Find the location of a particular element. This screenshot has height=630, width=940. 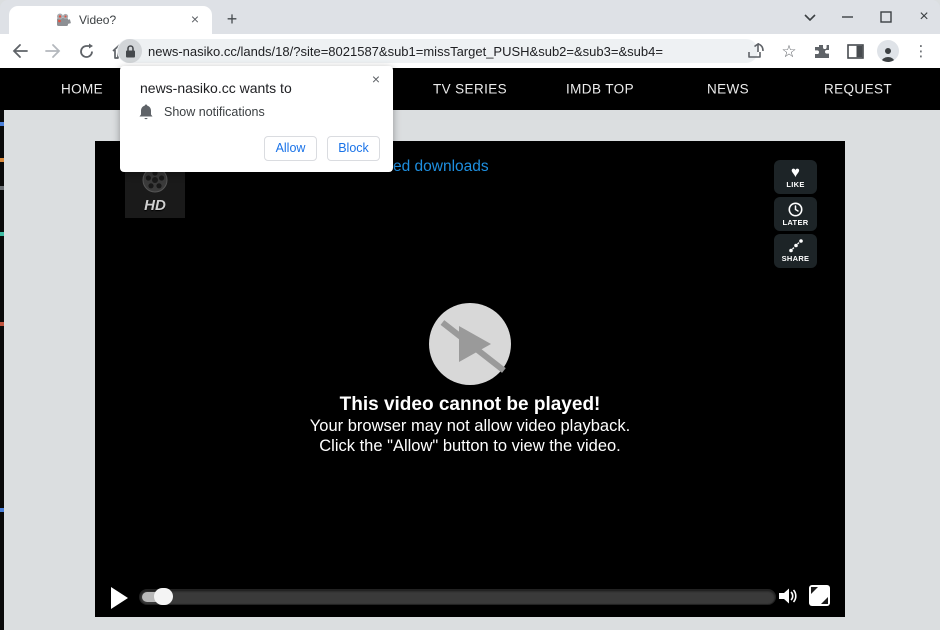

tab-favicon-icon is located at coordinates (64, 19).